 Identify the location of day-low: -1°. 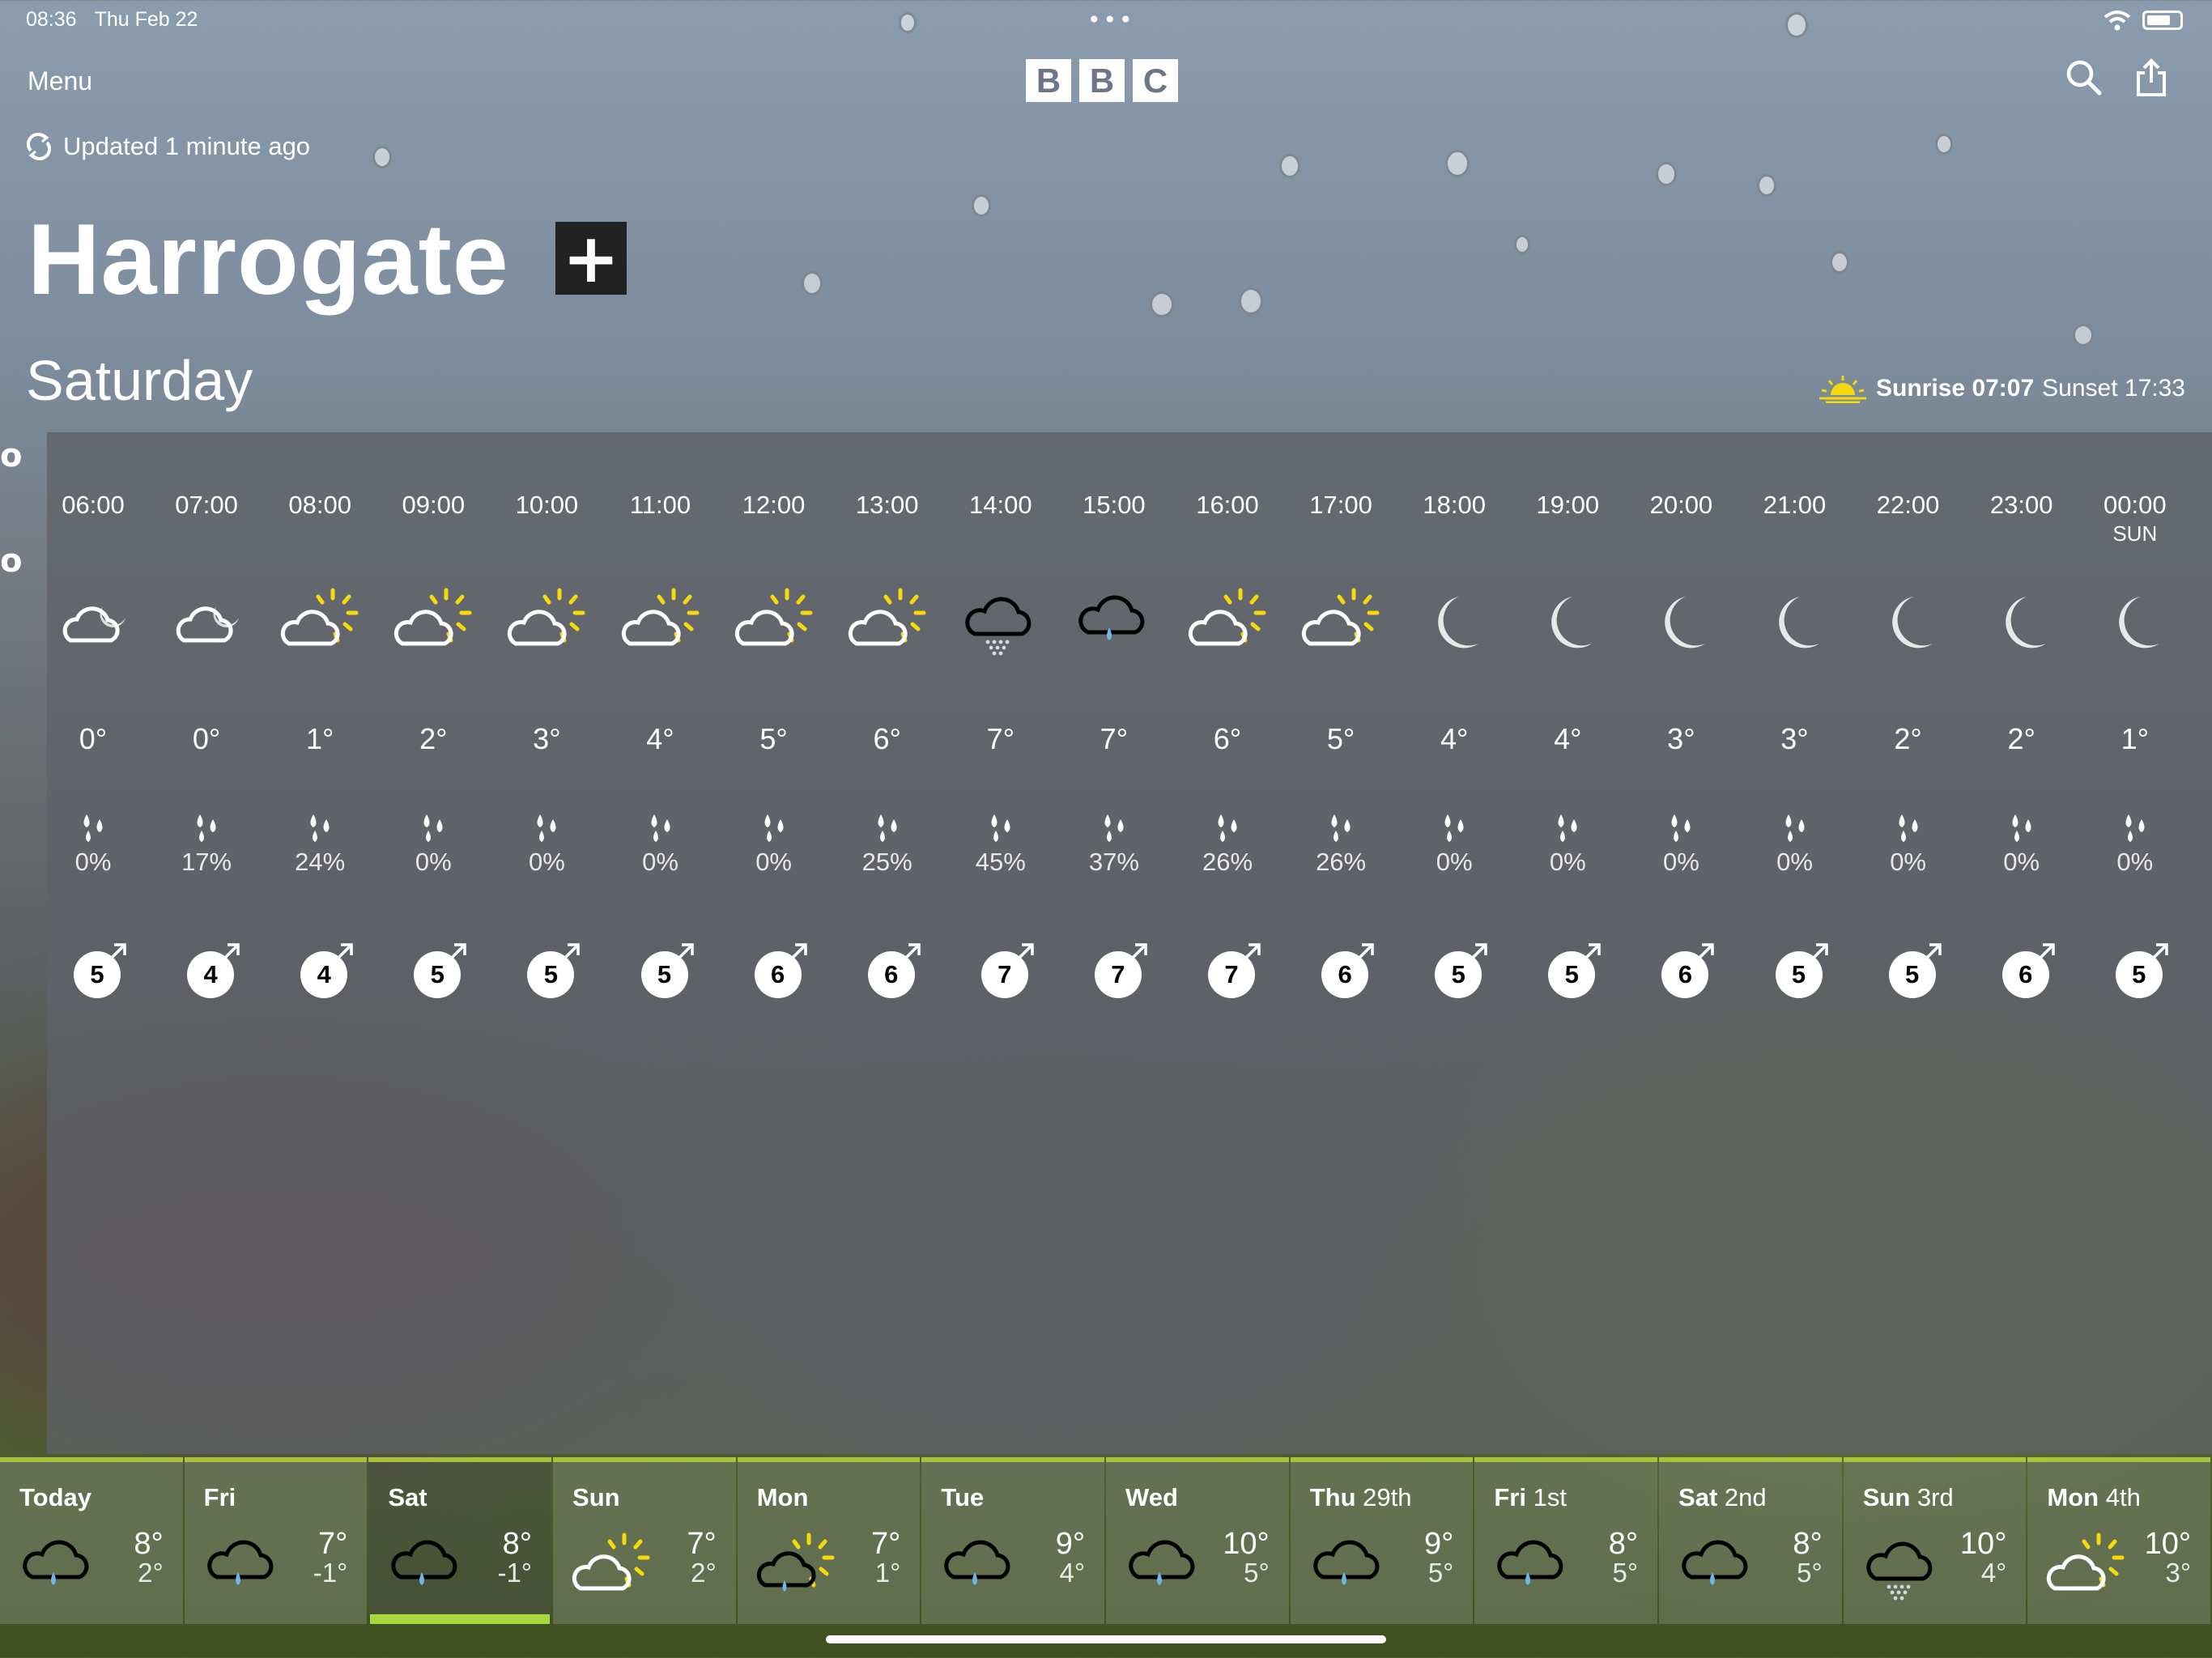
(515, 1573).